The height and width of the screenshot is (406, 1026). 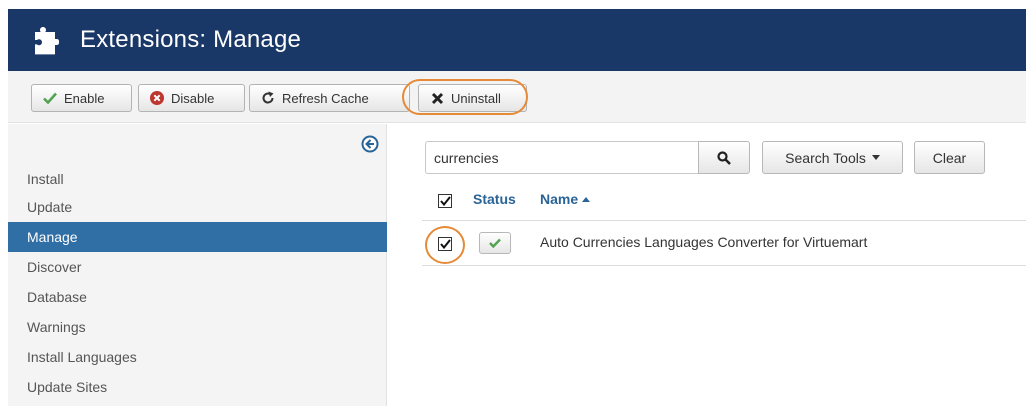 I want to click on close-icon, so click(x=437, y=98).